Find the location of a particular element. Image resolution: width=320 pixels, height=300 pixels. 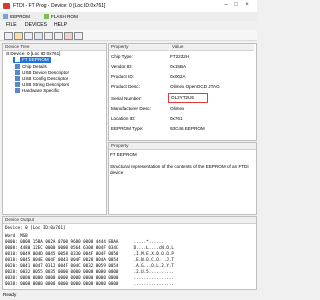

collapse-icon: ⊟ is located at coordinates (7, 53).